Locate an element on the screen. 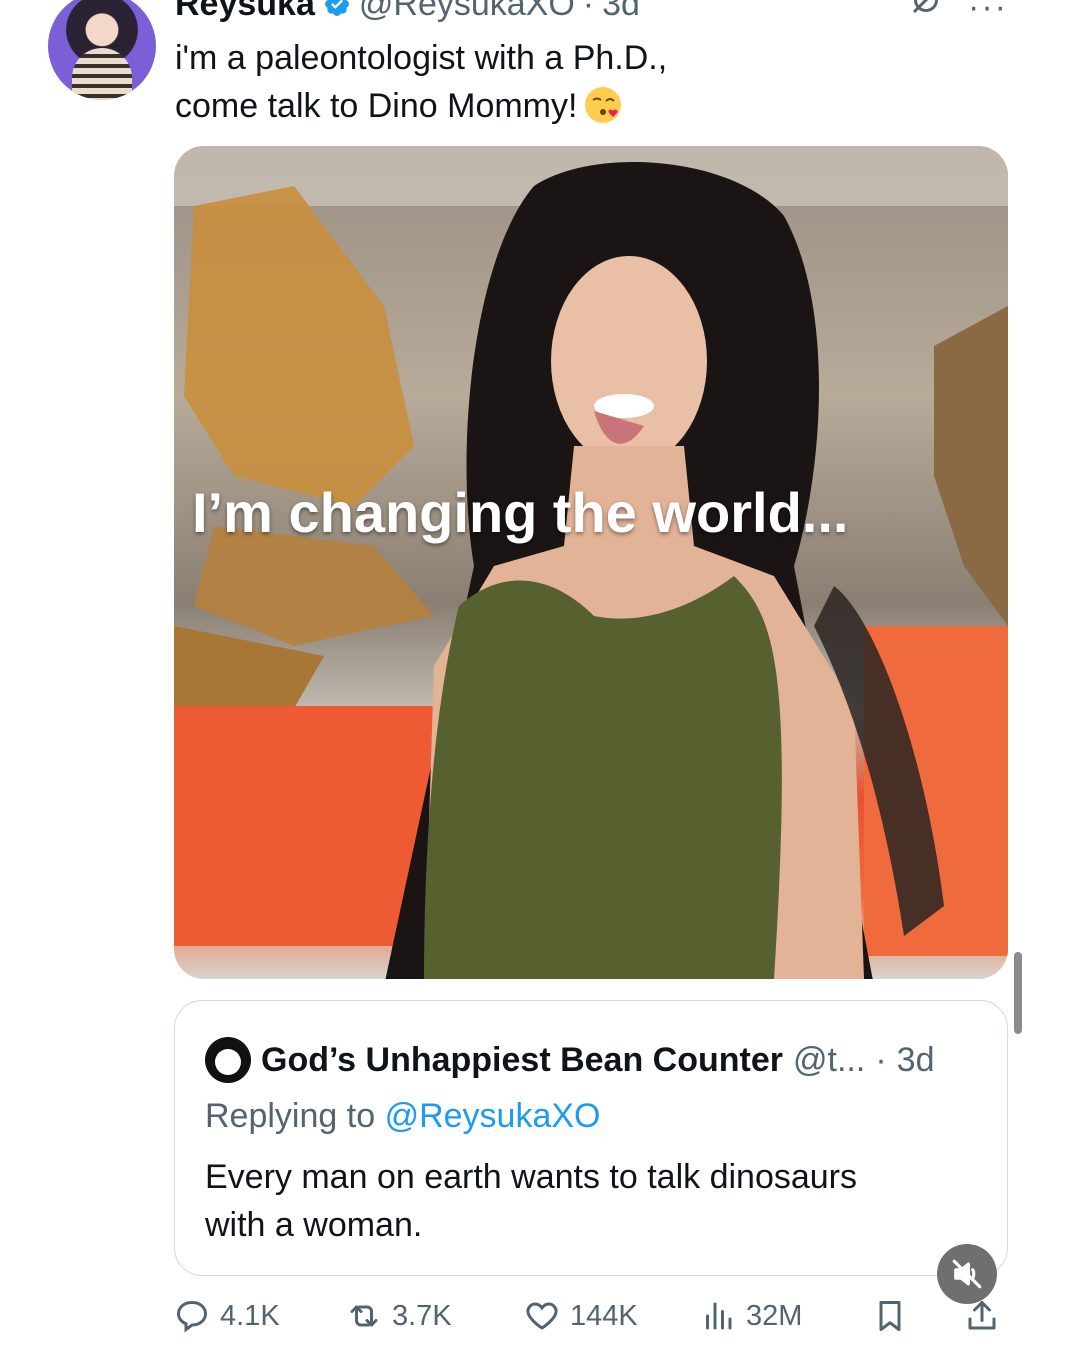  bookmark-icon is located at coordinates (890, 1316).